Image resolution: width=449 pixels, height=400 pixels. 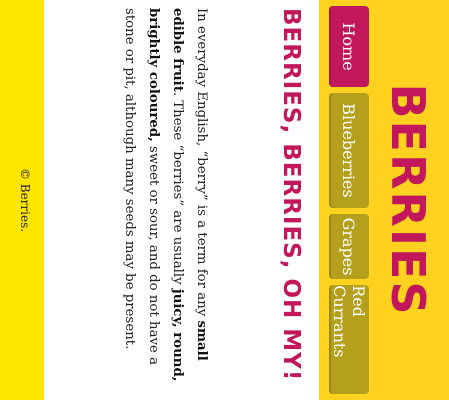 I want to click on site-footer: © Berries., so click(x=22, y=200).